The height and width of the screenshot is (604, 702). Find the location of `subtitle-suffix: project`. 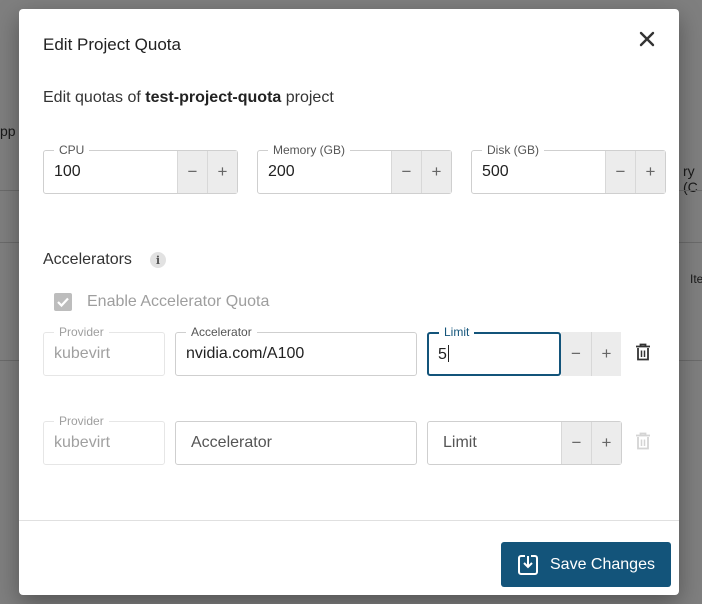

subtitle-suffix: project is located at coordinates (307, 97).